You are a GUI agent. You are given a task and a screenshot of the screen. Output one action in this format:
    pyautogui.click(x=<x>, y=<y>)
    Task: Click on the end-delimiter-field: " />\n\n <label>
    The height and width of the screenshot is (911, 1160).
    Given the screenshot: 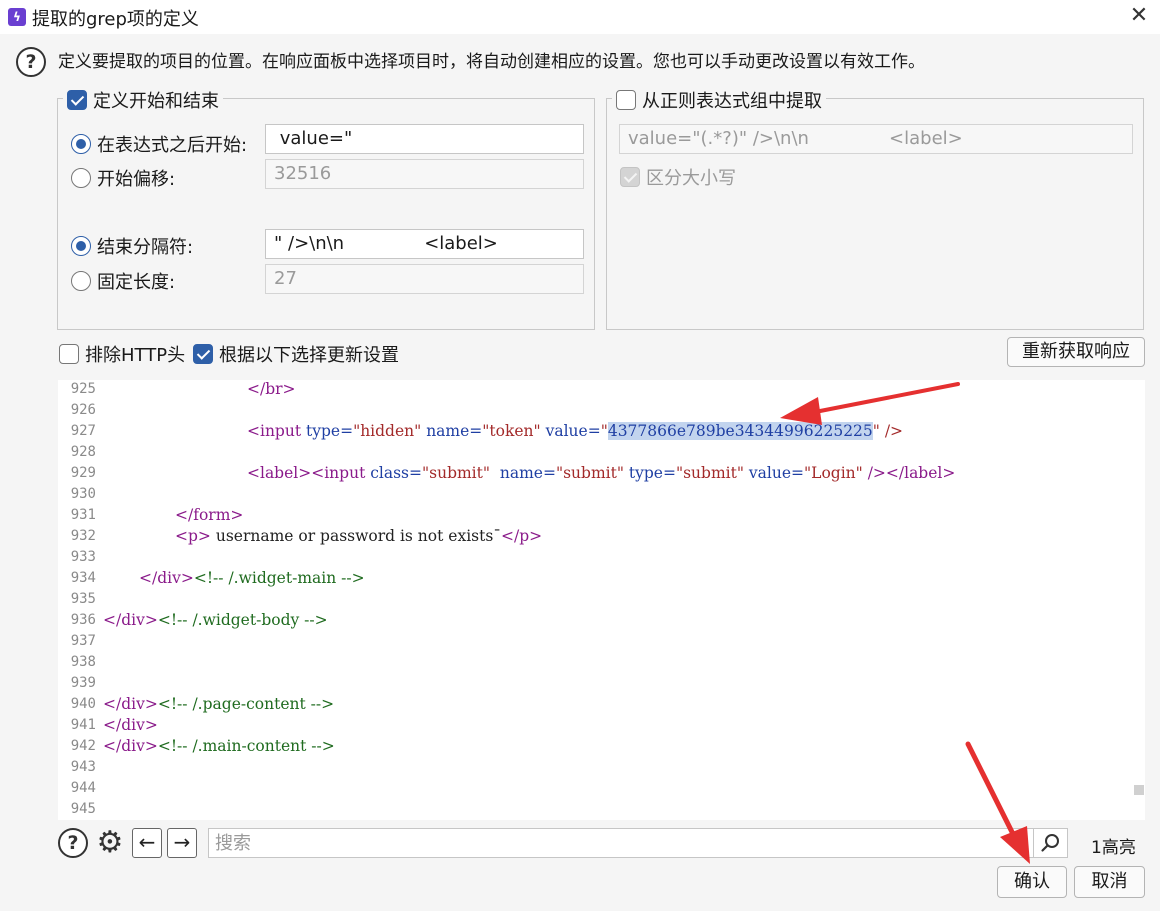 What is the action you would take?
    pyautogui.click(x=424, y=244)
    